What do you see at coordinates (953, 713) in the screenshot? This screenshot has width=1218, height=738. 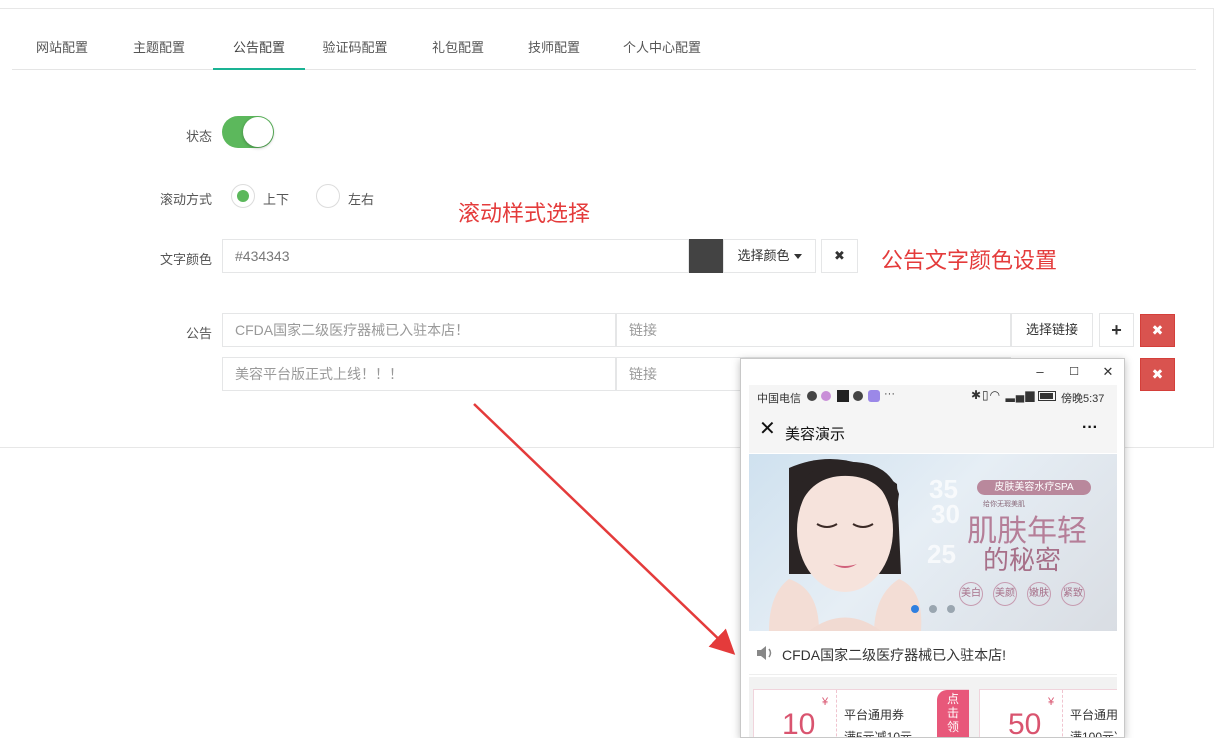 I see `coupon-claim-button: 点击领` at bounding box center [953, 713].